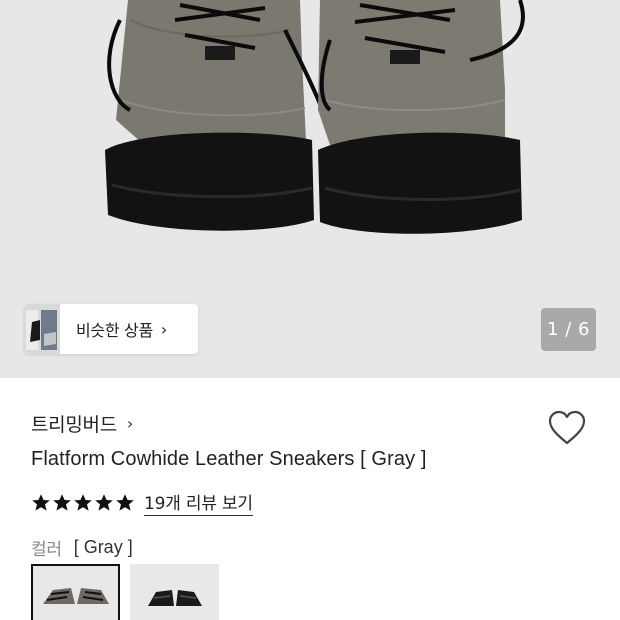  What do you see at coordinates (198, 502) in the screenshot?
I see `review-link: 19개 리뷰 보기` at bounding box center [198, 502].